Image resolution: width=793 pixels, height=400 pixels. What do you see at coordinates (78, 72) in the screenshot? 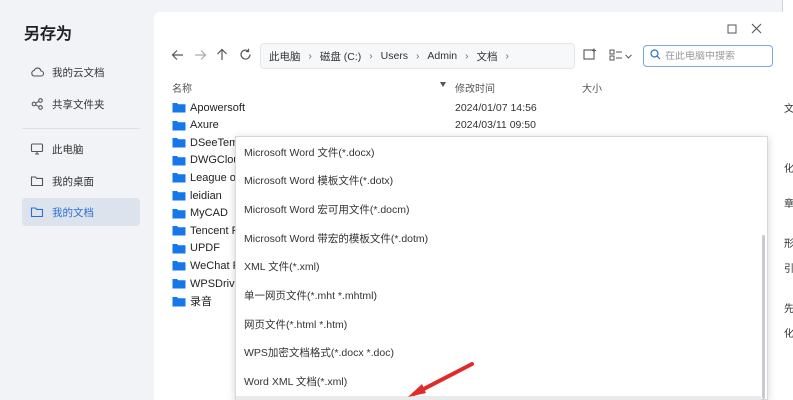
I see `sidebar-item-label: 我的云文档` at bounding box center [78, 72].